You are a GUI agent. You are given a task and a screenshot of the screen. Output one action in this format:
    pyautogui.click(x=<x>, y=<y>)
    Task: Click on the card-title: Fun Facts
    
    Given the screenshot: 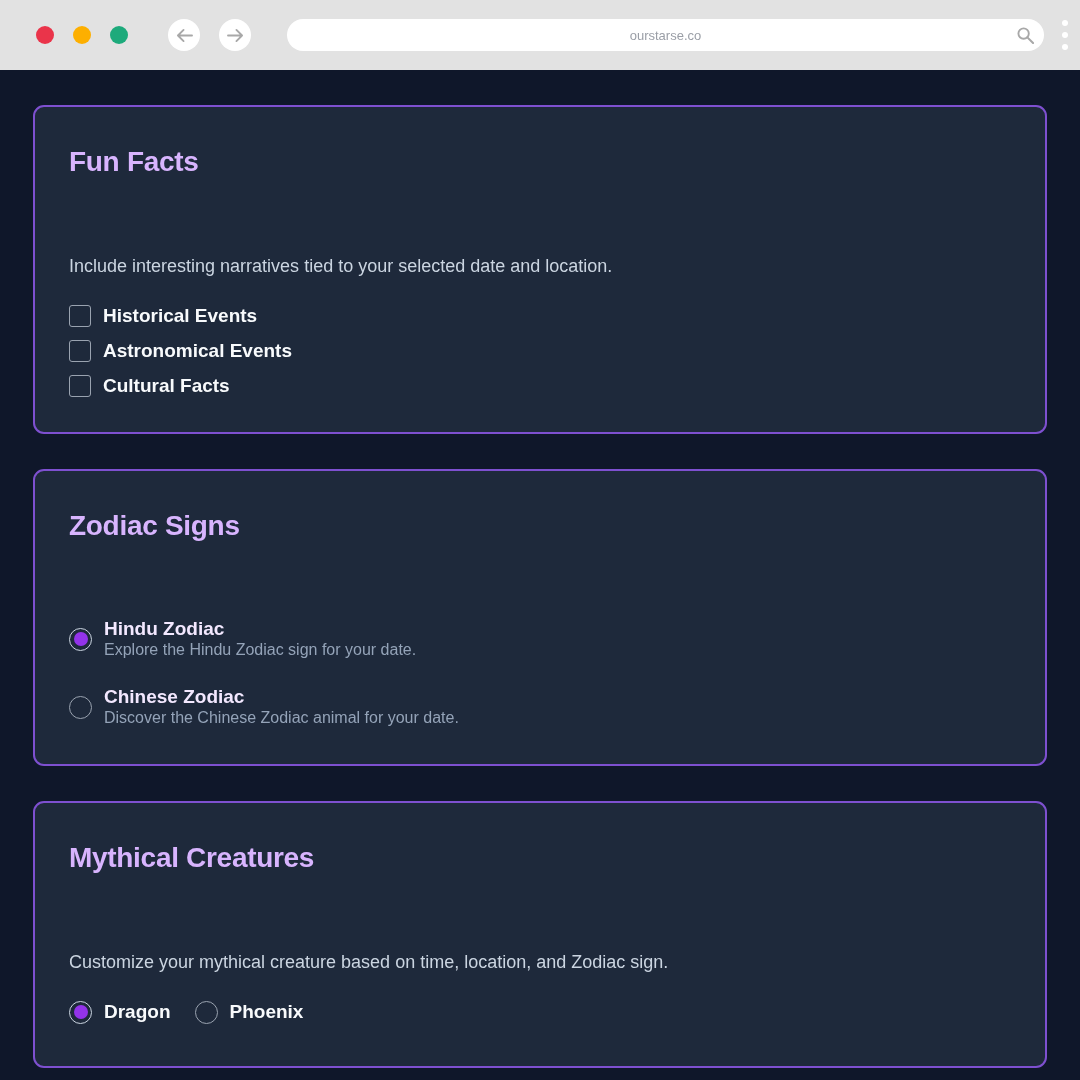 What is the action you would take?
    pyautogui.click(x=134, y=162)
    